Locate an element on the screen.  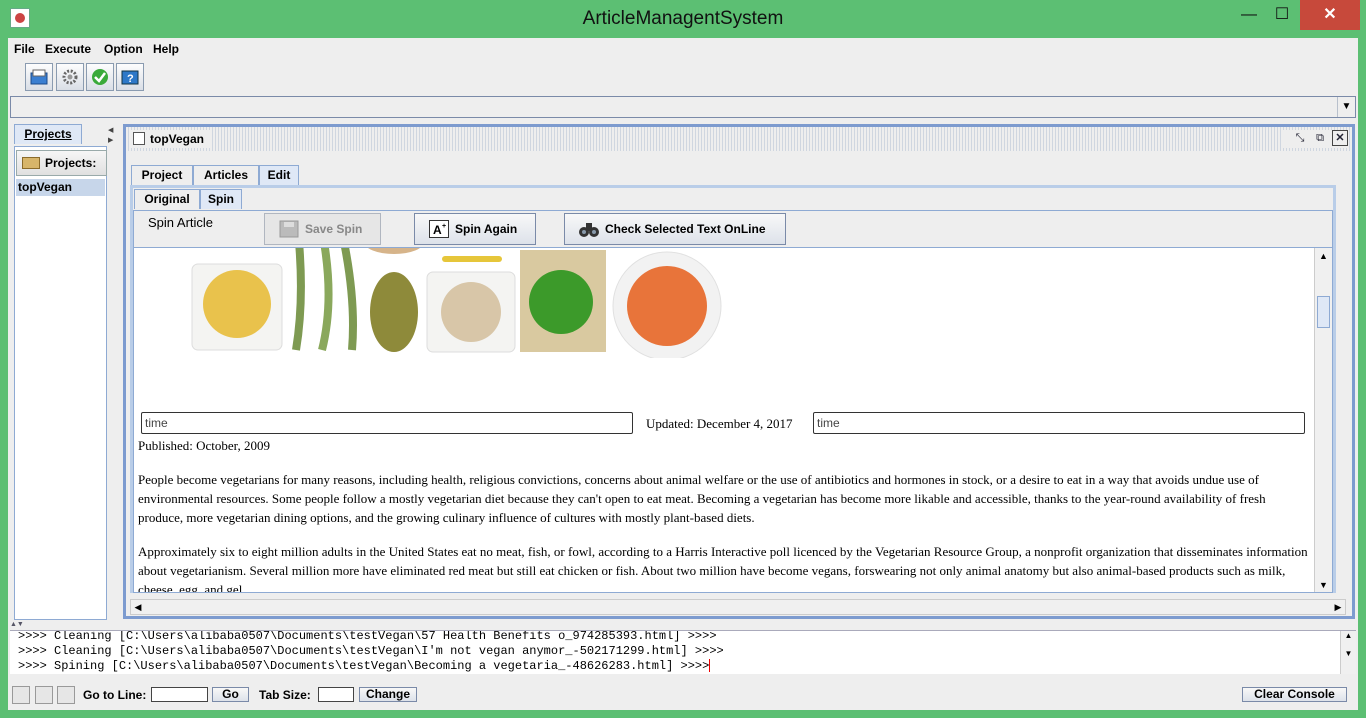
menu-option: Option is located at coordinates (123, 49).